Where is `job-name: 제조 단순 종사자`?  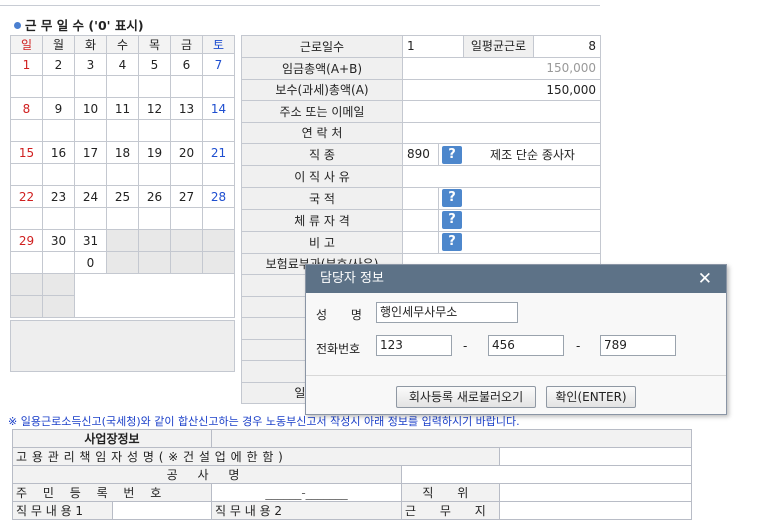 job-name: 제조 단순 종사자 is located at coordinates (532, 155).